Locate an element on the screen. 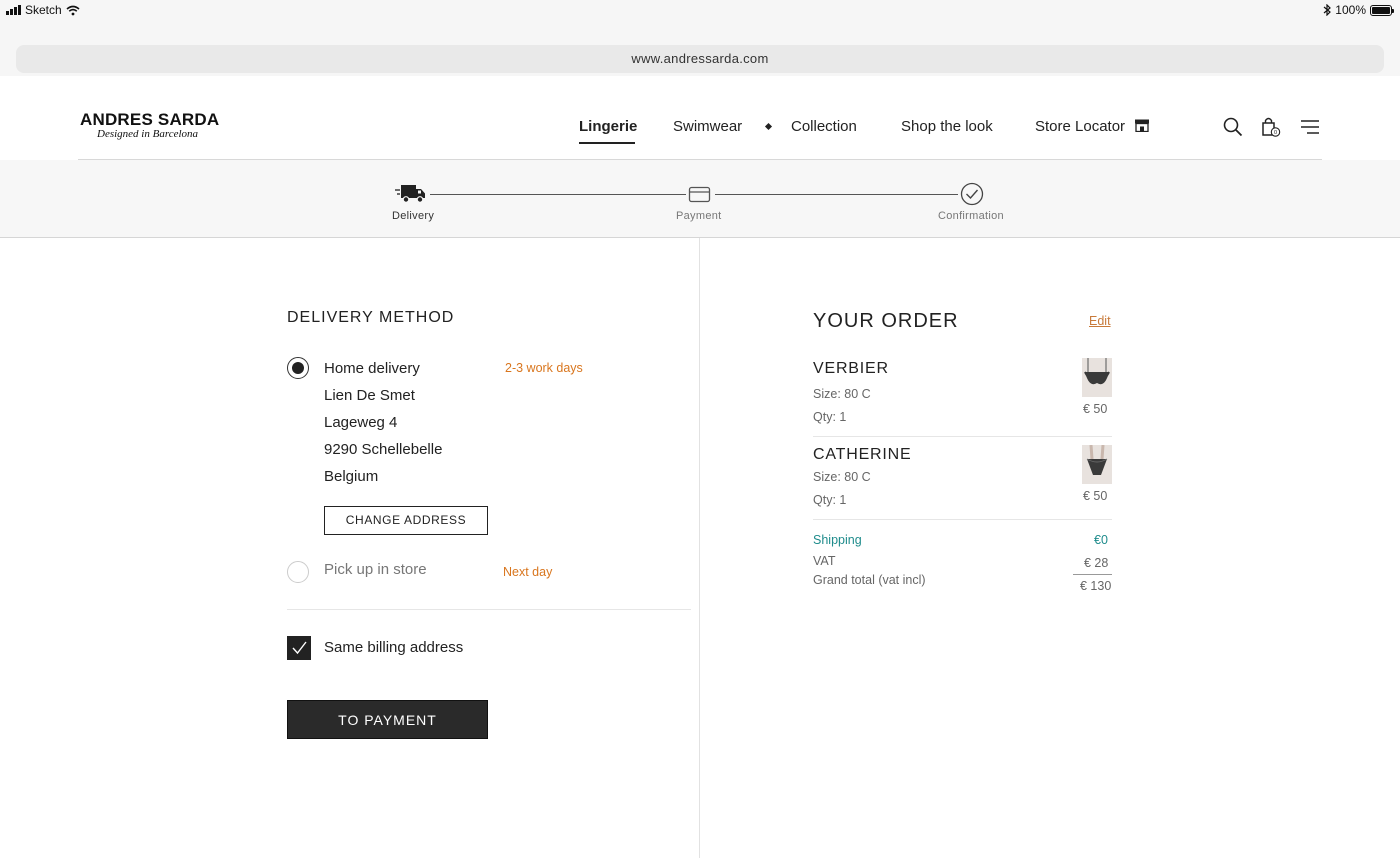 This screenshot has height=858, width=1400. column-divider is located at coordinates (699, 548).